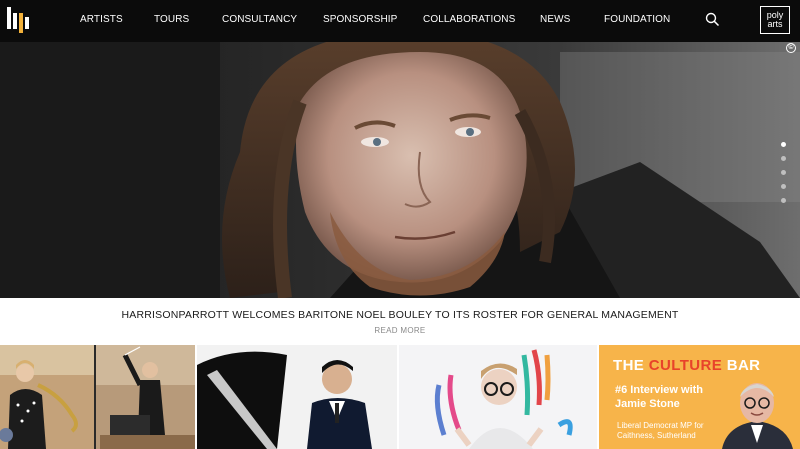  I want to click on culture-bar-subtitle: #6 Interview with Jamie Stone, so click(659, 397).